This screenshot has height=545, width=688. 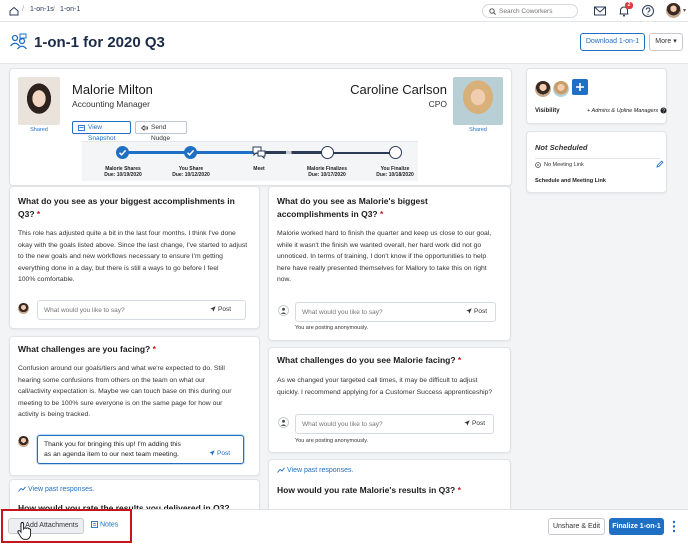 I want to click on step-due-date: Due: 10/12/2020, so click(x=191, y=175).